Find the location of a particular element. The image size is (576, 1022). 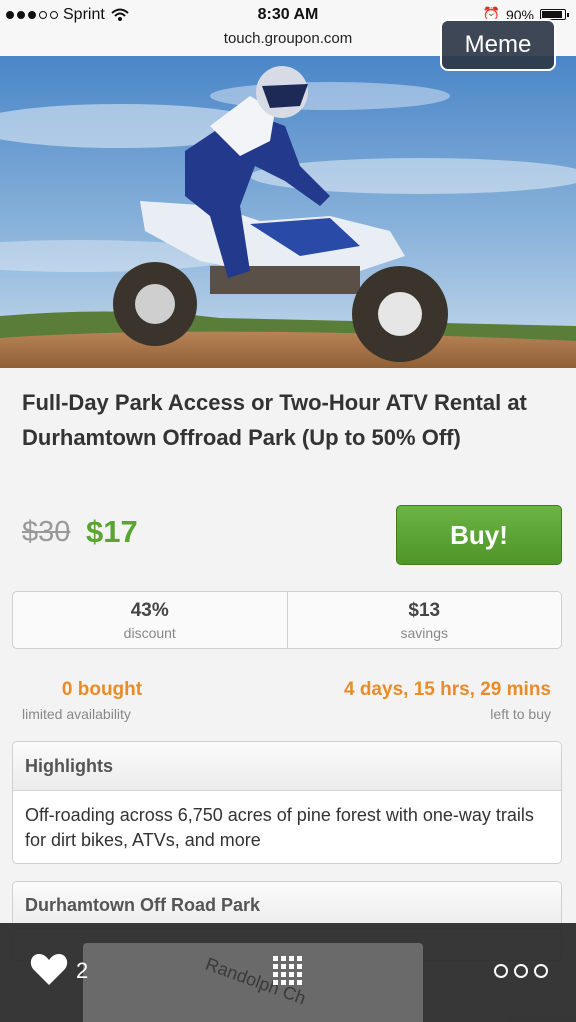

time-remaining-label: left to buy is located at coordinates (520, 714).